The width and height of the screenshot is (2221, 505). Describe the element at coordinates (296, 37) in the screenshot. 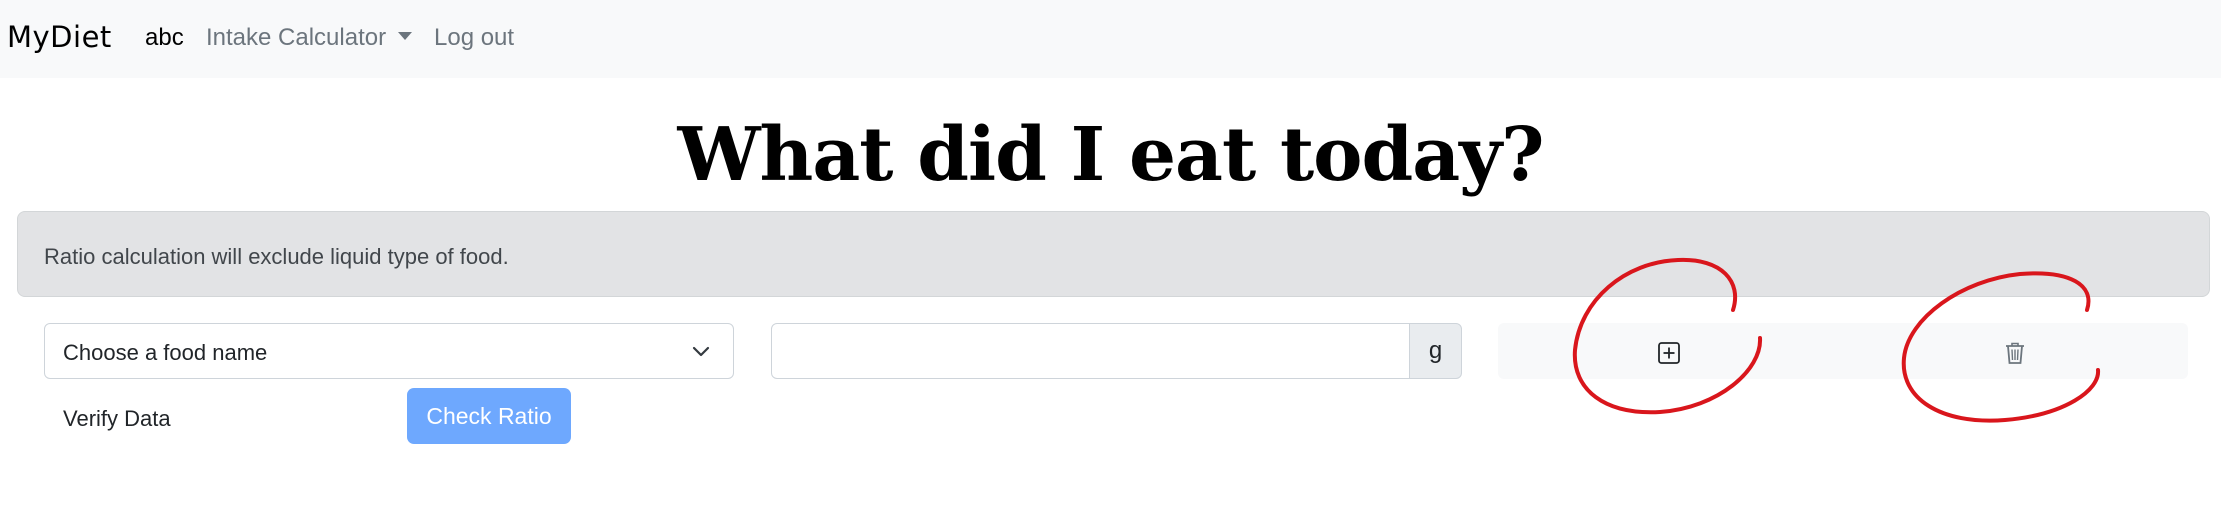

I see `nav-intake-calculator-label: Intake Calculator` at that location.